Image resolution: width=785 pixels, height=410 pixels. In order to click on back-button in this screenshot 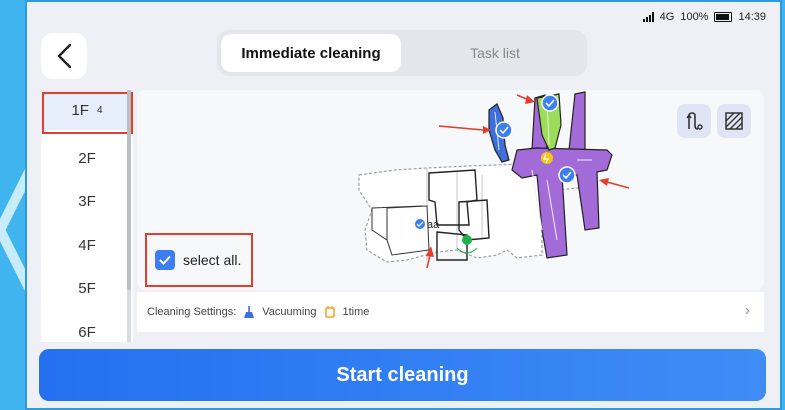, I will do `click(64, 56)`.